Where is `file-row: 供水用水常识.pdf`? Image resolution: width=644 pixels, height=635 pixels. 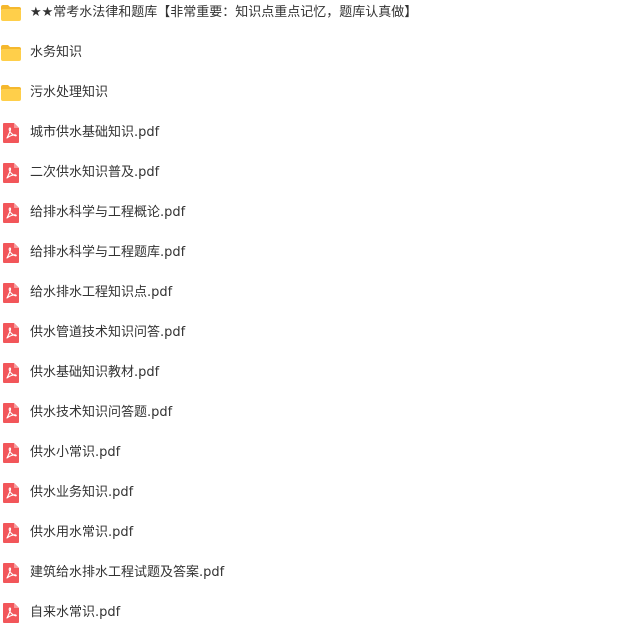
file-row: 供水用水常识.pdf is located at coordinates (322, 533).